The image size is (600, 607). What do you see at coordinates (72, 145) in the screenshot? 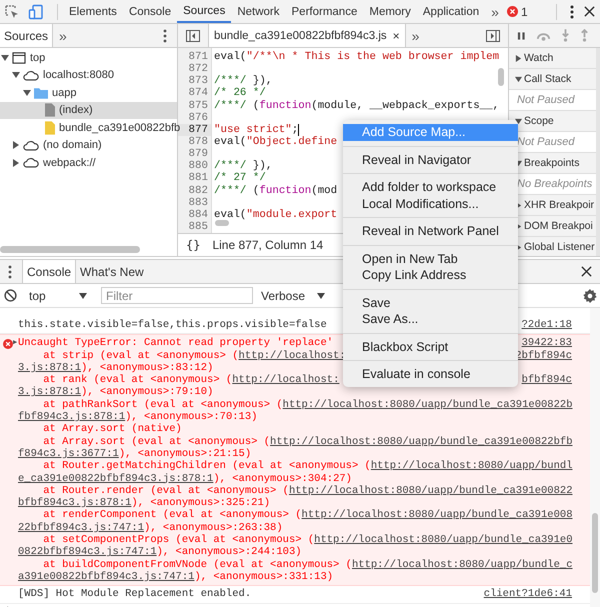
I see `tree-item: (no domain)` at bounding box center [72, 145].